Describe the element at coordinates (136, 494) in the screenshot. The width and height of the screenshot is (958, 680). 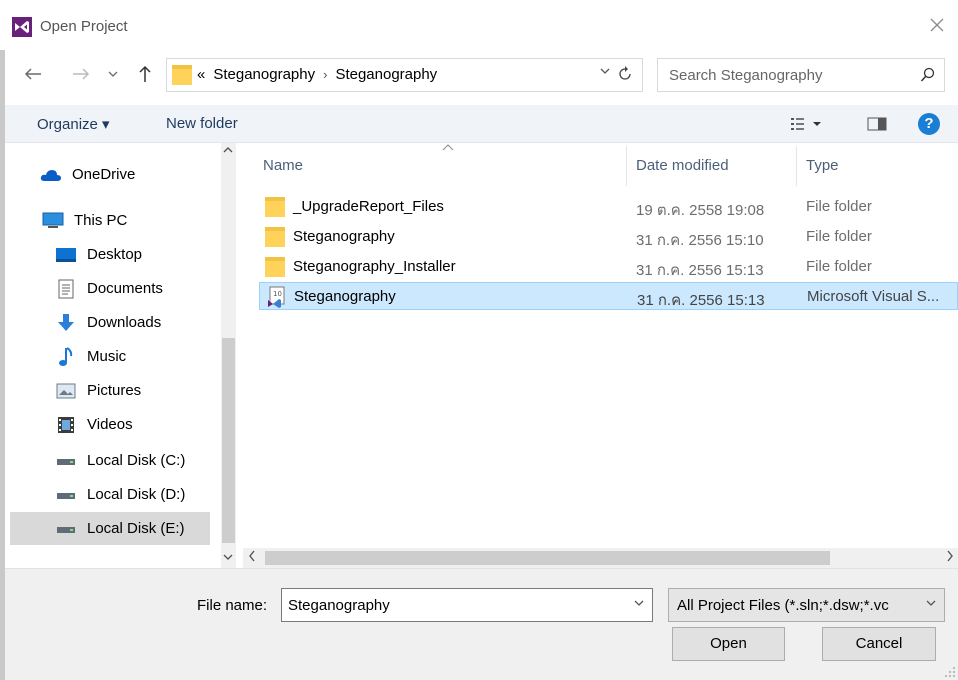
I see `sidebar-item-label: Local Disk (D:)` at that location.